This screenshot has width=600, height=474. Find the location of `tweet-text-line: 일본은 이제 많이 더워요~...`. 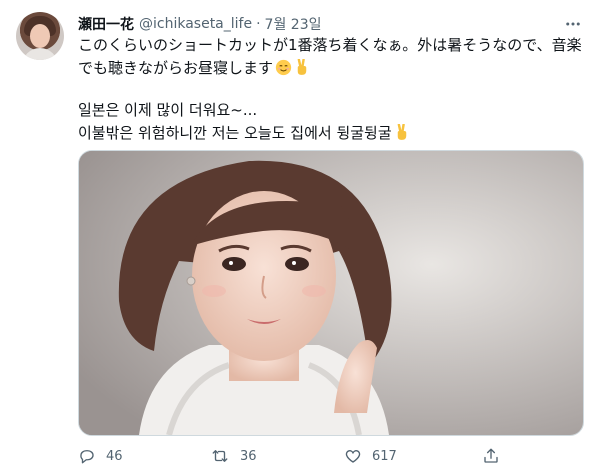

tweet-text-line: 일본은 이제 많이 더워요~... is located at coordinates (168, 110).